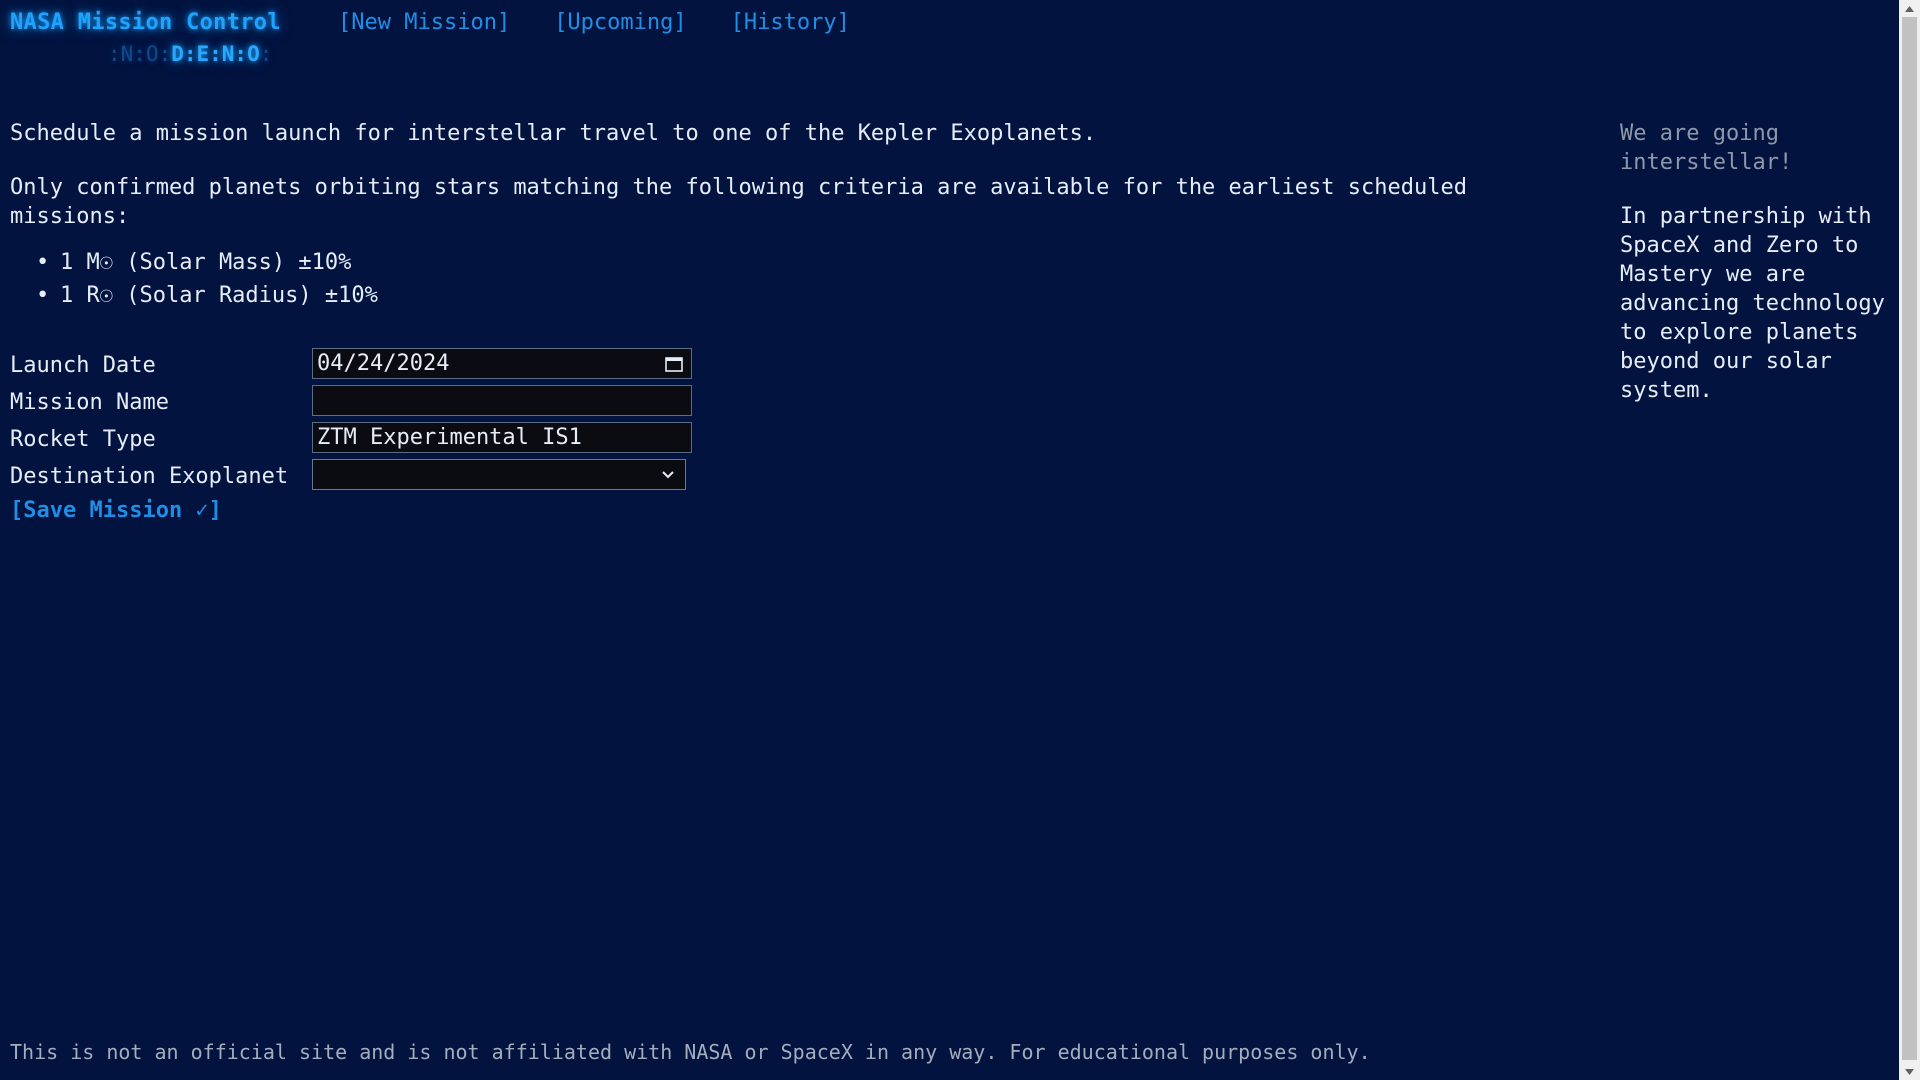 The width and height of the screenshot is (1920, 1080). What do you see at coordinates (1909, 1071) in the screenshot?
I see `scroll-down-icon` at bounding box center [1909, 1071].